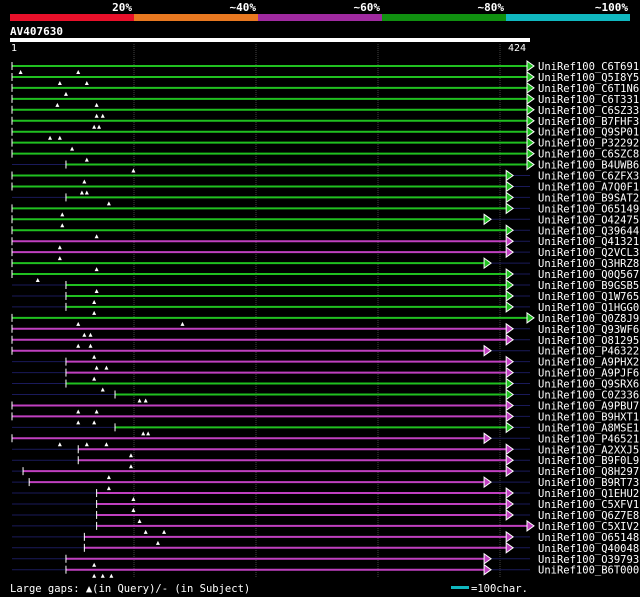  What do you see at coordinates (36, 31) in the screenshot?
I see `query-title: AV407630` at bounding box center [36, 31].